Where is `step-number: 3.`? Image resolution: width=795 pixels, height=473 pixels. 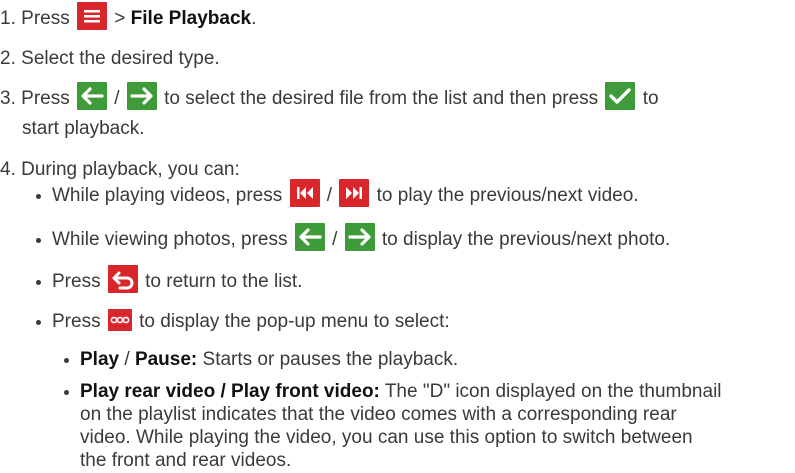
step-number: 3. is located at coordinates (8, 99).